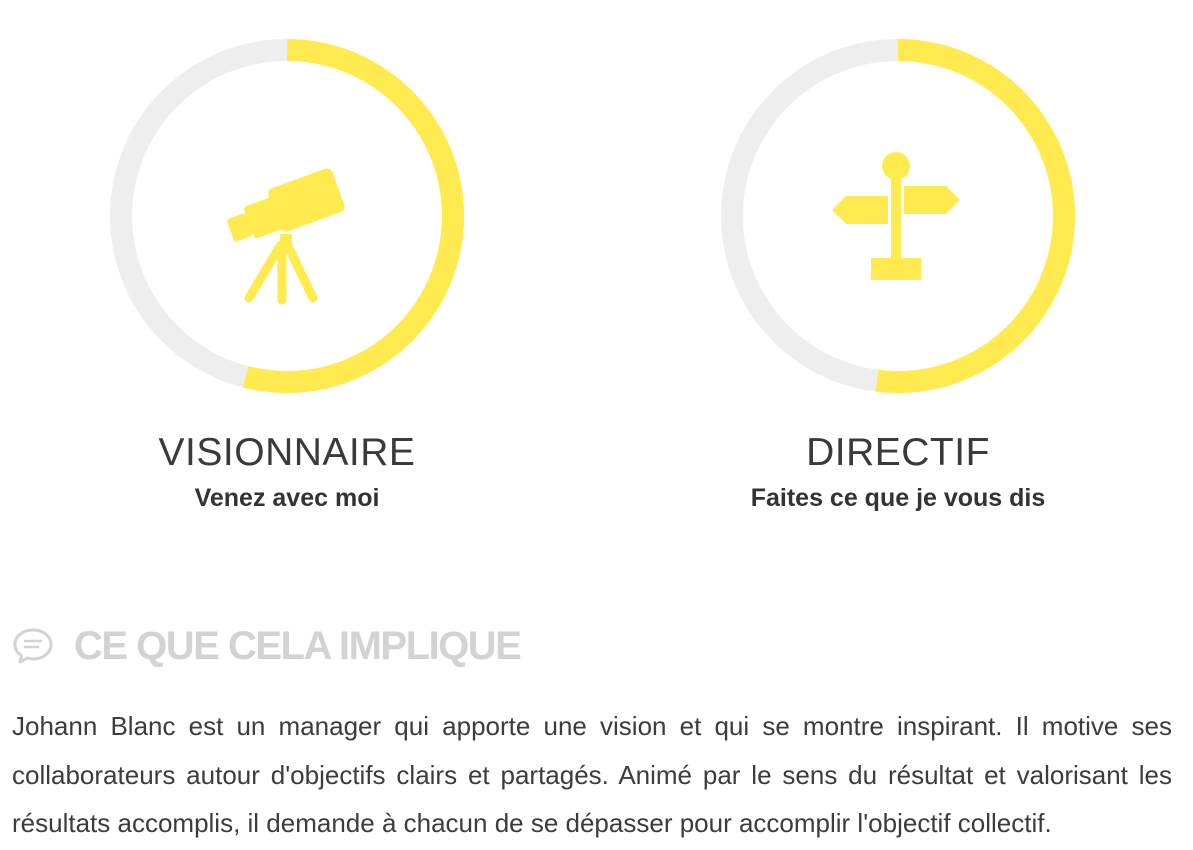  I want to click on section-heading: CE QUE CELA IMPLIQUE, so click(267, 646).